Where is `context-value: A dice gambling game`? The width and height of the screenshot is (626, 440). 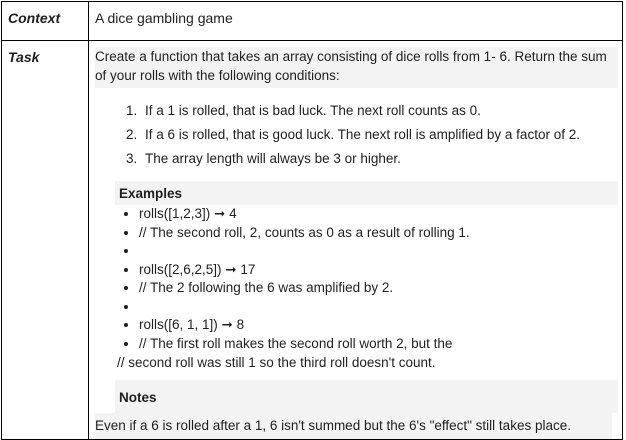 context-value: A dice gambling game is located at coordinates (355, 21).